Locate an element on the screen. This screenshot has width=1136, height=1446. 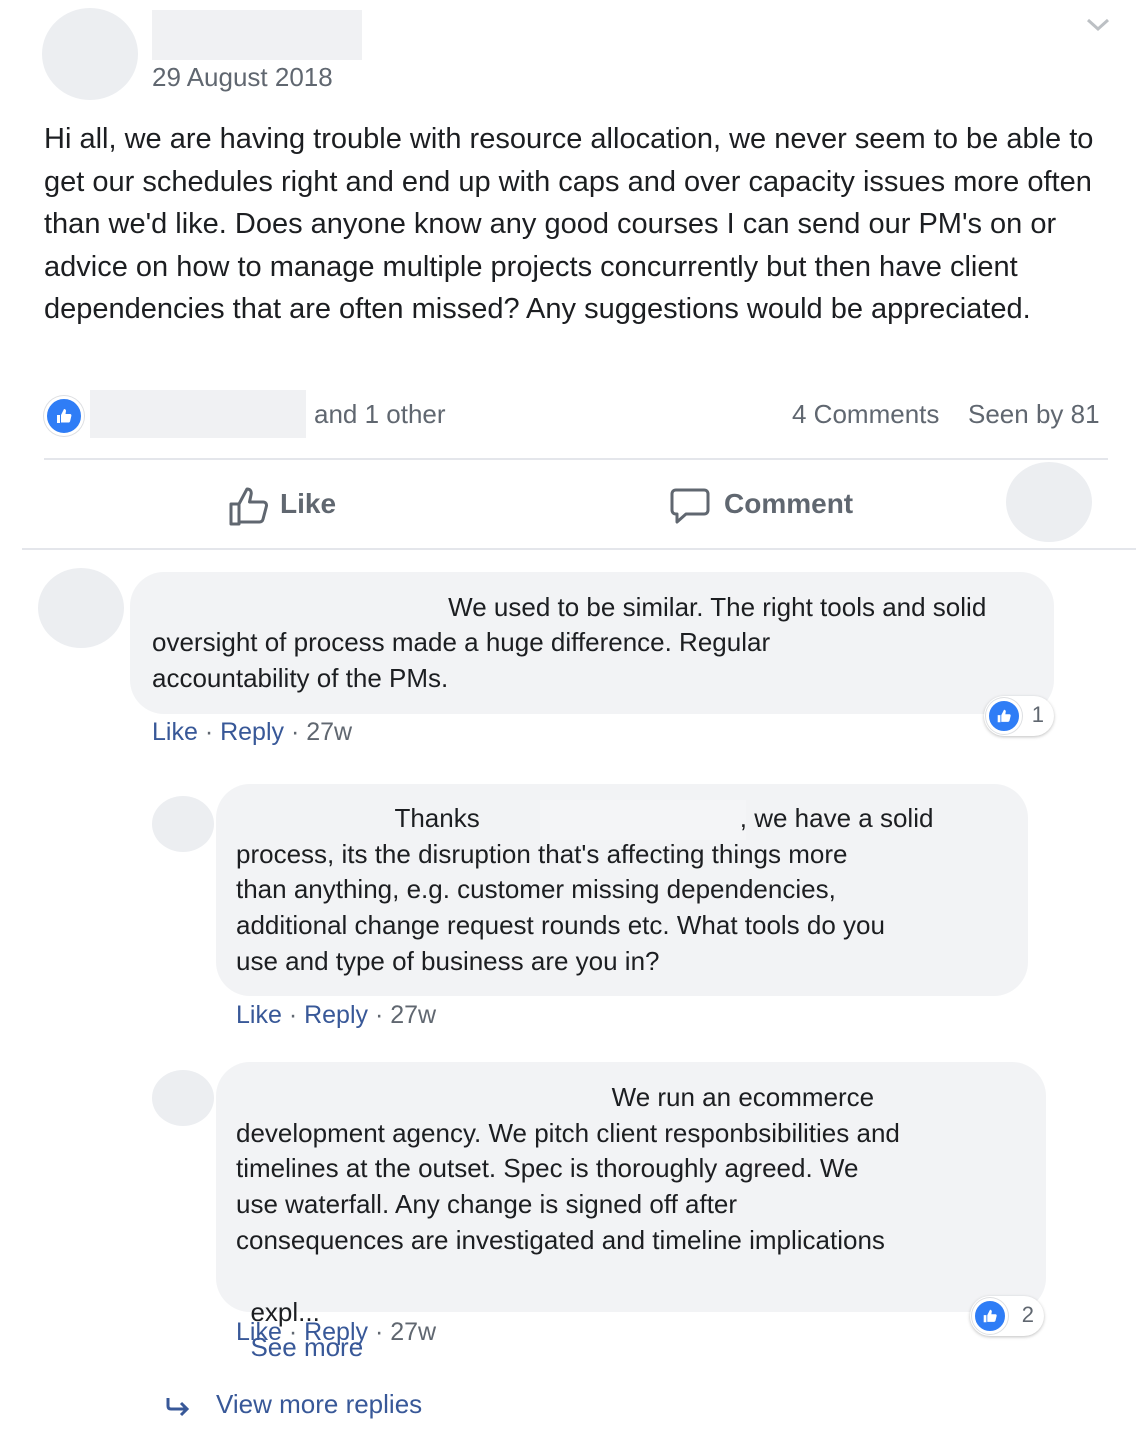
comment-like-link: Like is located at coordinates (175, 732).